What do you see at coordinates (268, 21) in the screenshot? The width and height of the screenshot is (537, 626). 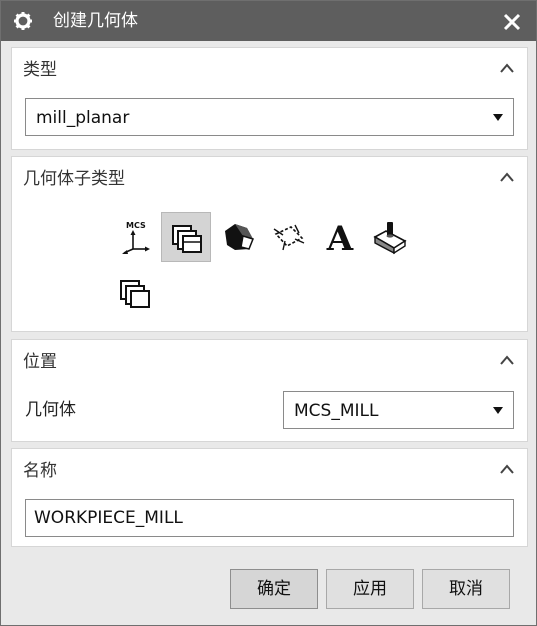 I see `title-bar: 创建几何体` at bounding box center [268, 21].